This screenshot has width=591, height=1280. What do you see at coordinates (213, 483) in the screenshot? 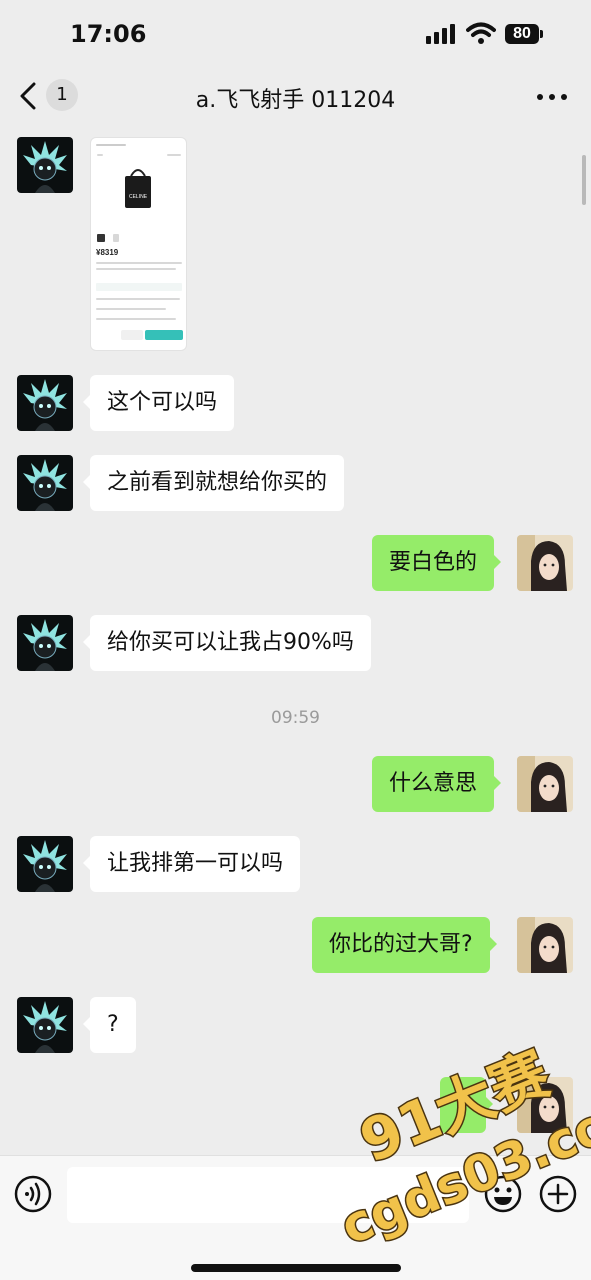
I see `message-bubble-incoming: 之前看到就想给你买的` at bounding box center [213, 483].